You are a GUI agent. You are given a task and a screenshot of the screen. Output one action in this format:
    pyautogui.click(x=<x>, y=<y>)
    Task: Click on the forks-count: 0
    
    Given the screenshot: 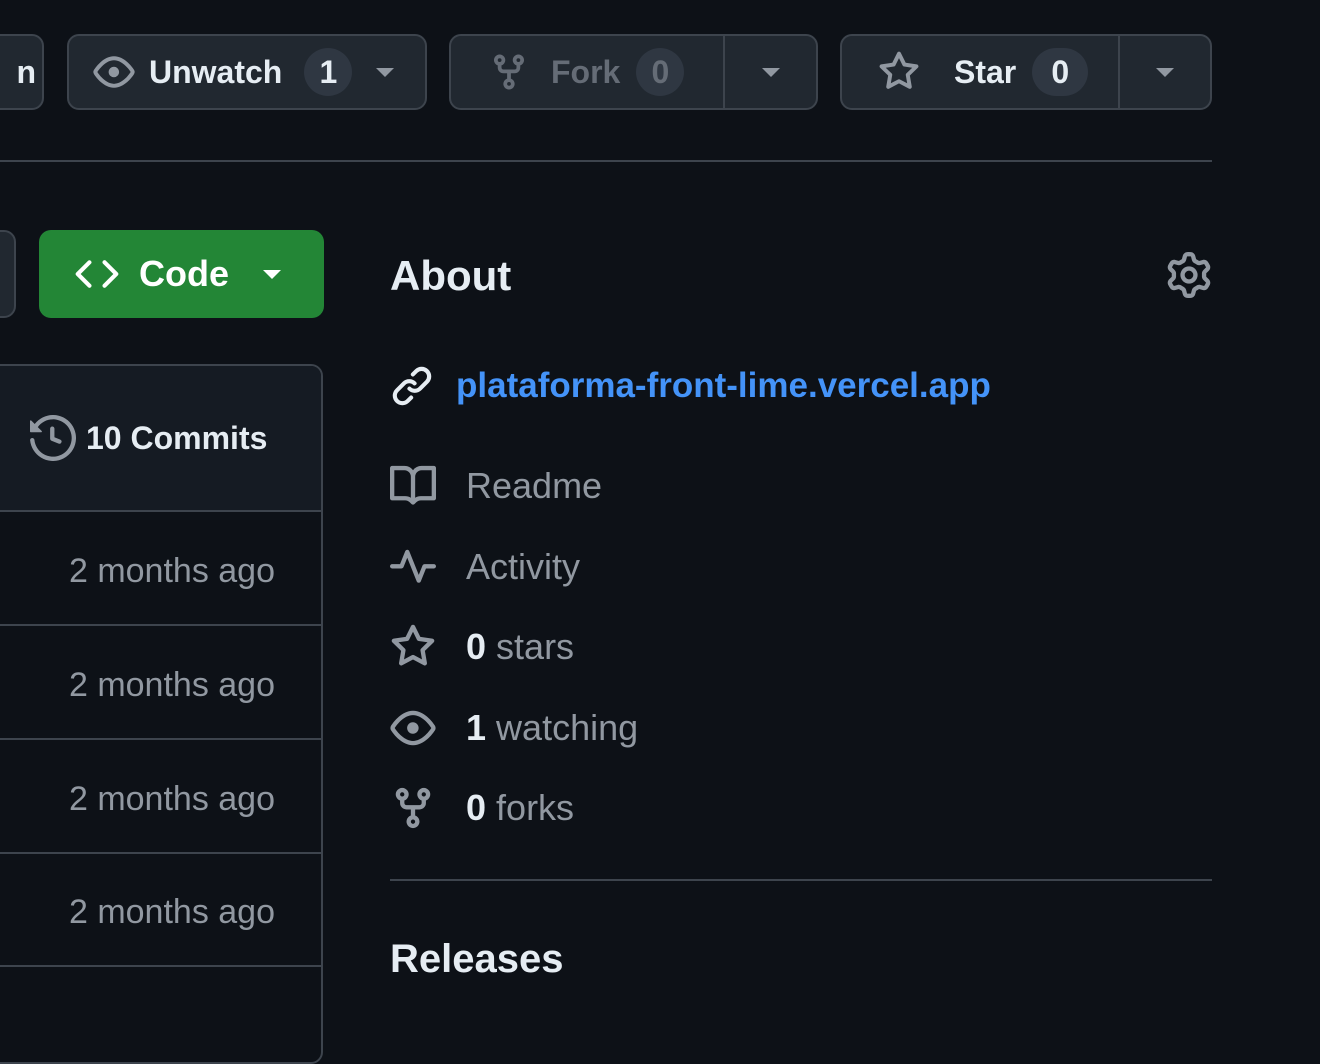 What is the action you would take?
    pyautogui.click(x=476, y=807)
    